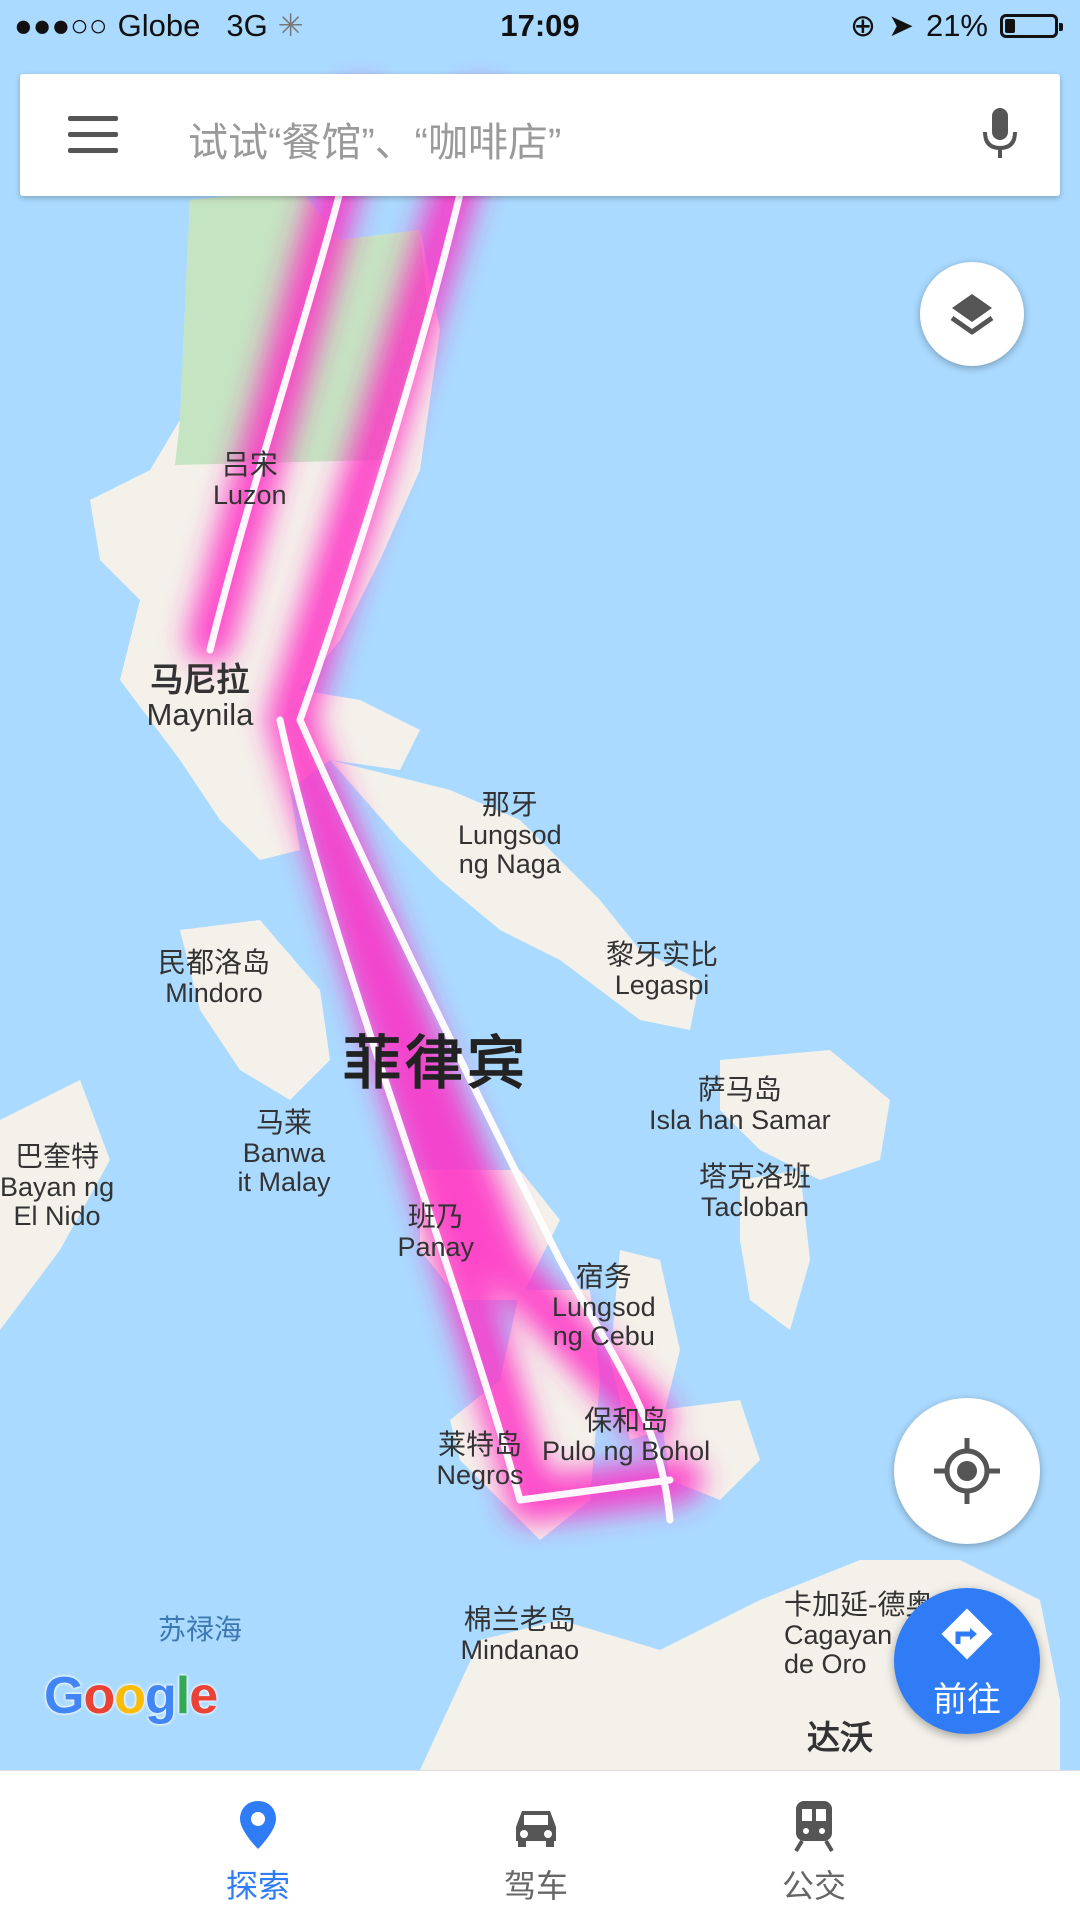 The image size is (1080, 1921). I want to click on status-time: 17:09, so click(540, 25).